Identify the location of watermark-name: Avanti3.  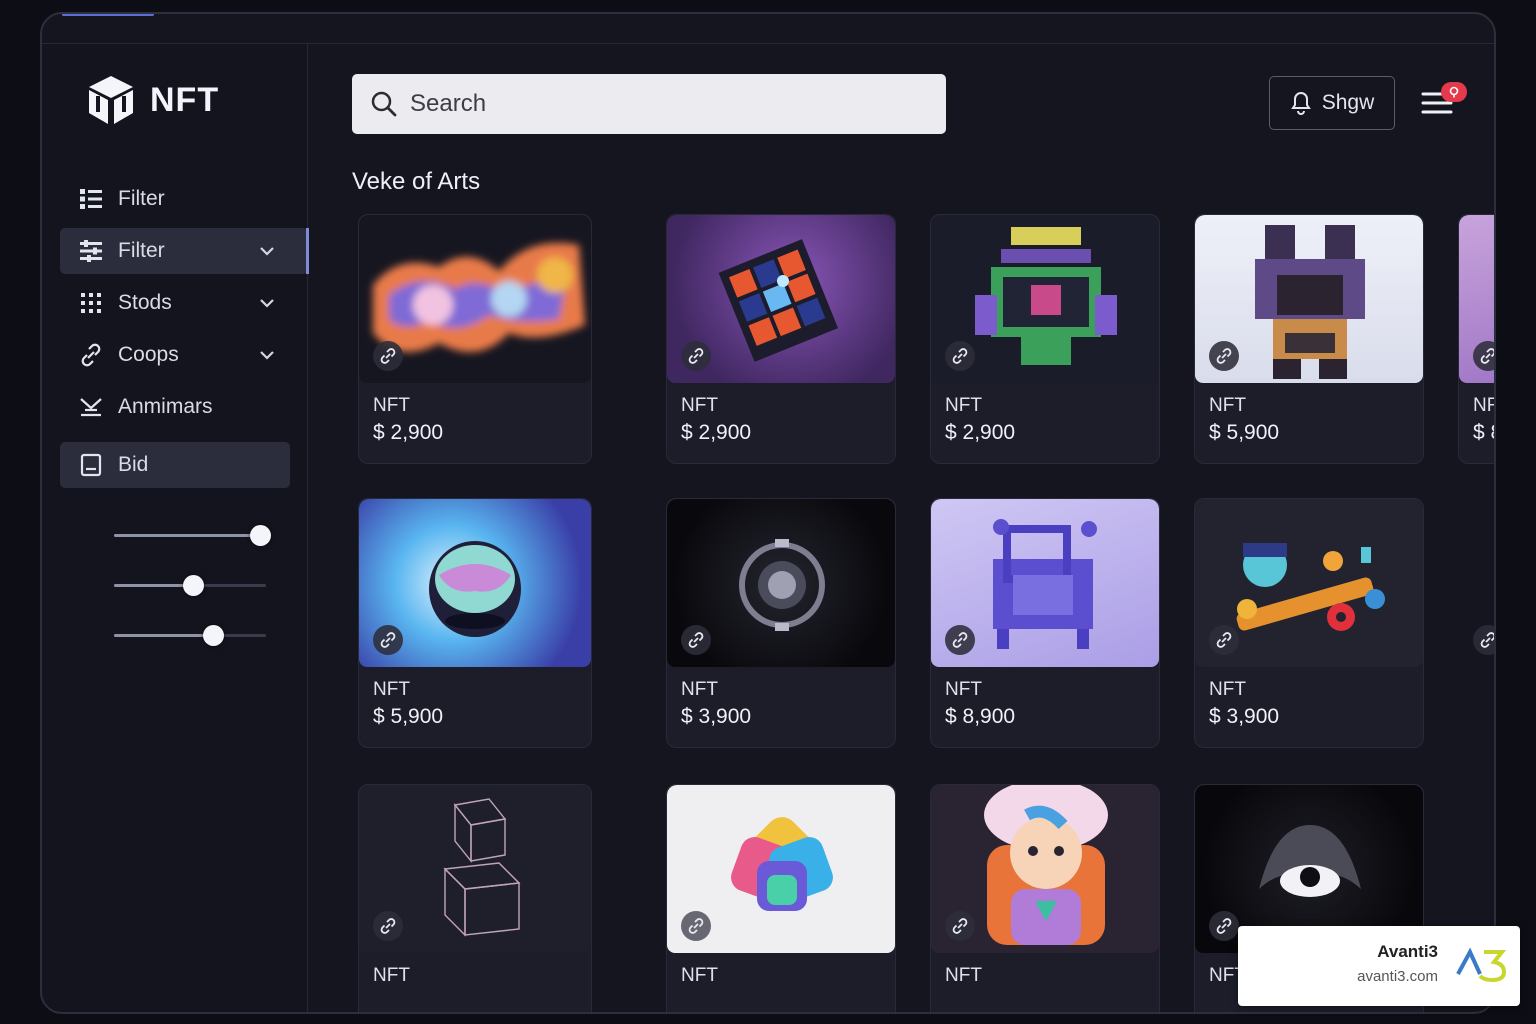
(1407, 951).